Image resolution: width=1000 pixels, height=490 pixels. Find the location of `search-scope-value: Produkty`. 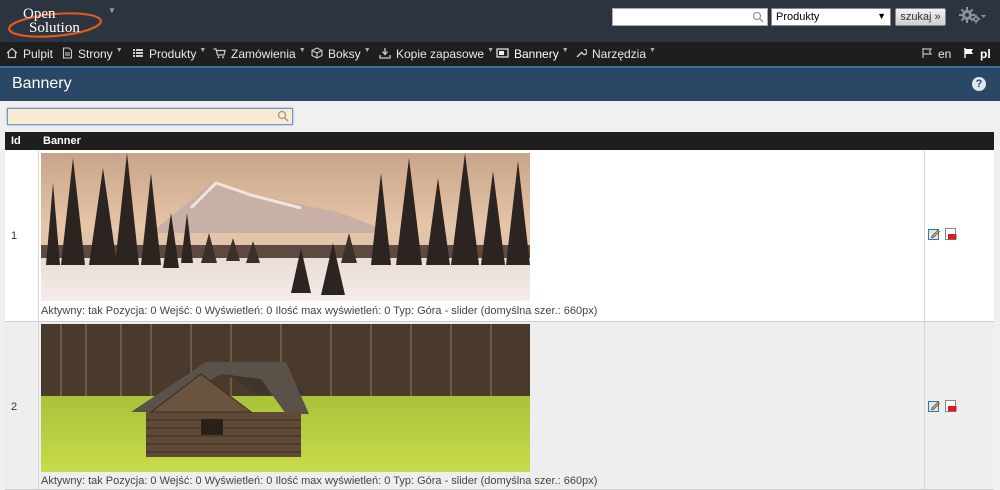

search-scope-value: Produkty is located at coordinates (798, 17).